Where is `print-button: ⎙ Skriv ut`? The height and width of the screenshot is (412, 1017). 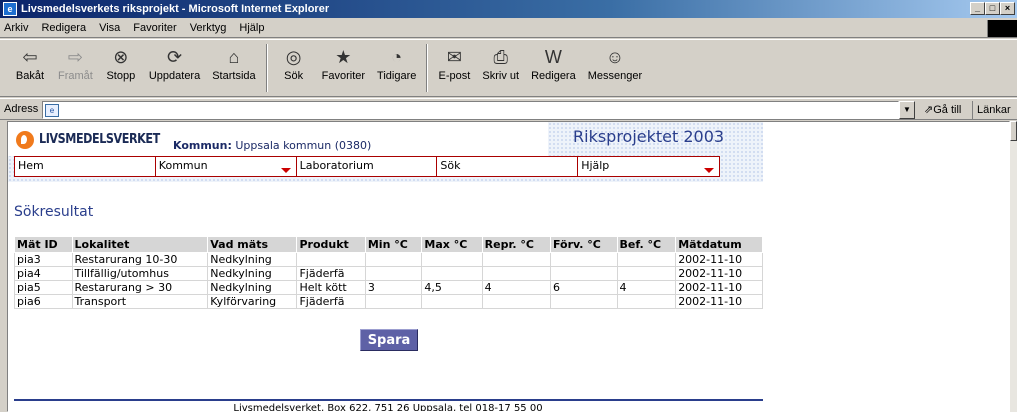 print-button: ⎙ Skriv ut is located at coordinates (500, 63).